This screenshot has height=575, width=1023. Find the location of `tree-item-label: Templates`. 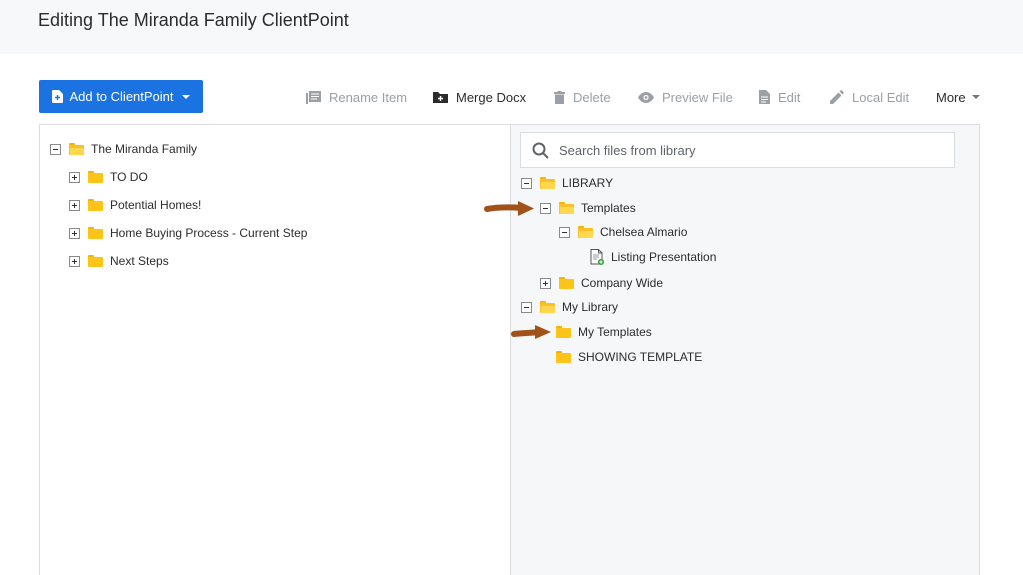

tree-item-label: Templates is located at coordinates (608, 208).